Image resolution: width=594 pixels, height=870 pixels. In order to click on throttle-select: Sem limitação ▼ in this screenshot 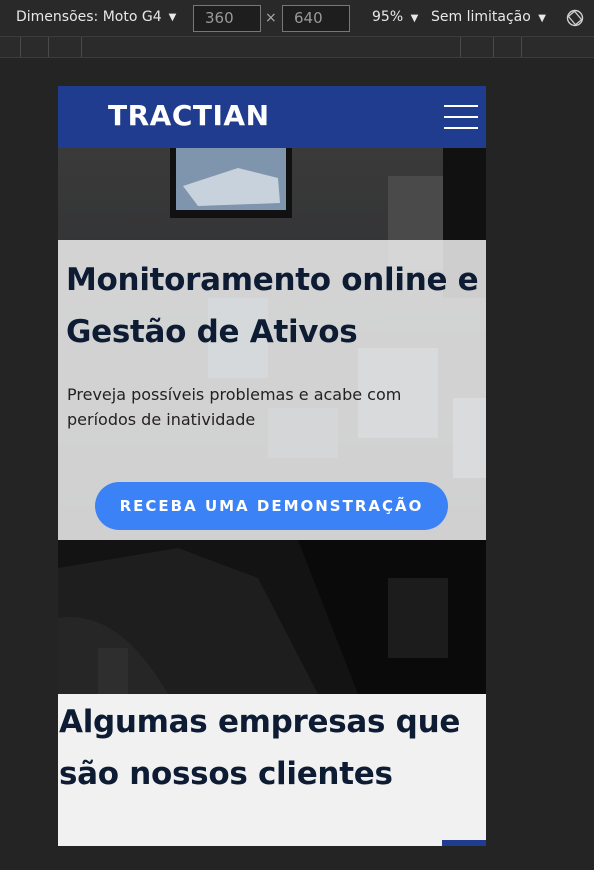, I will do `click(488, 17)`.